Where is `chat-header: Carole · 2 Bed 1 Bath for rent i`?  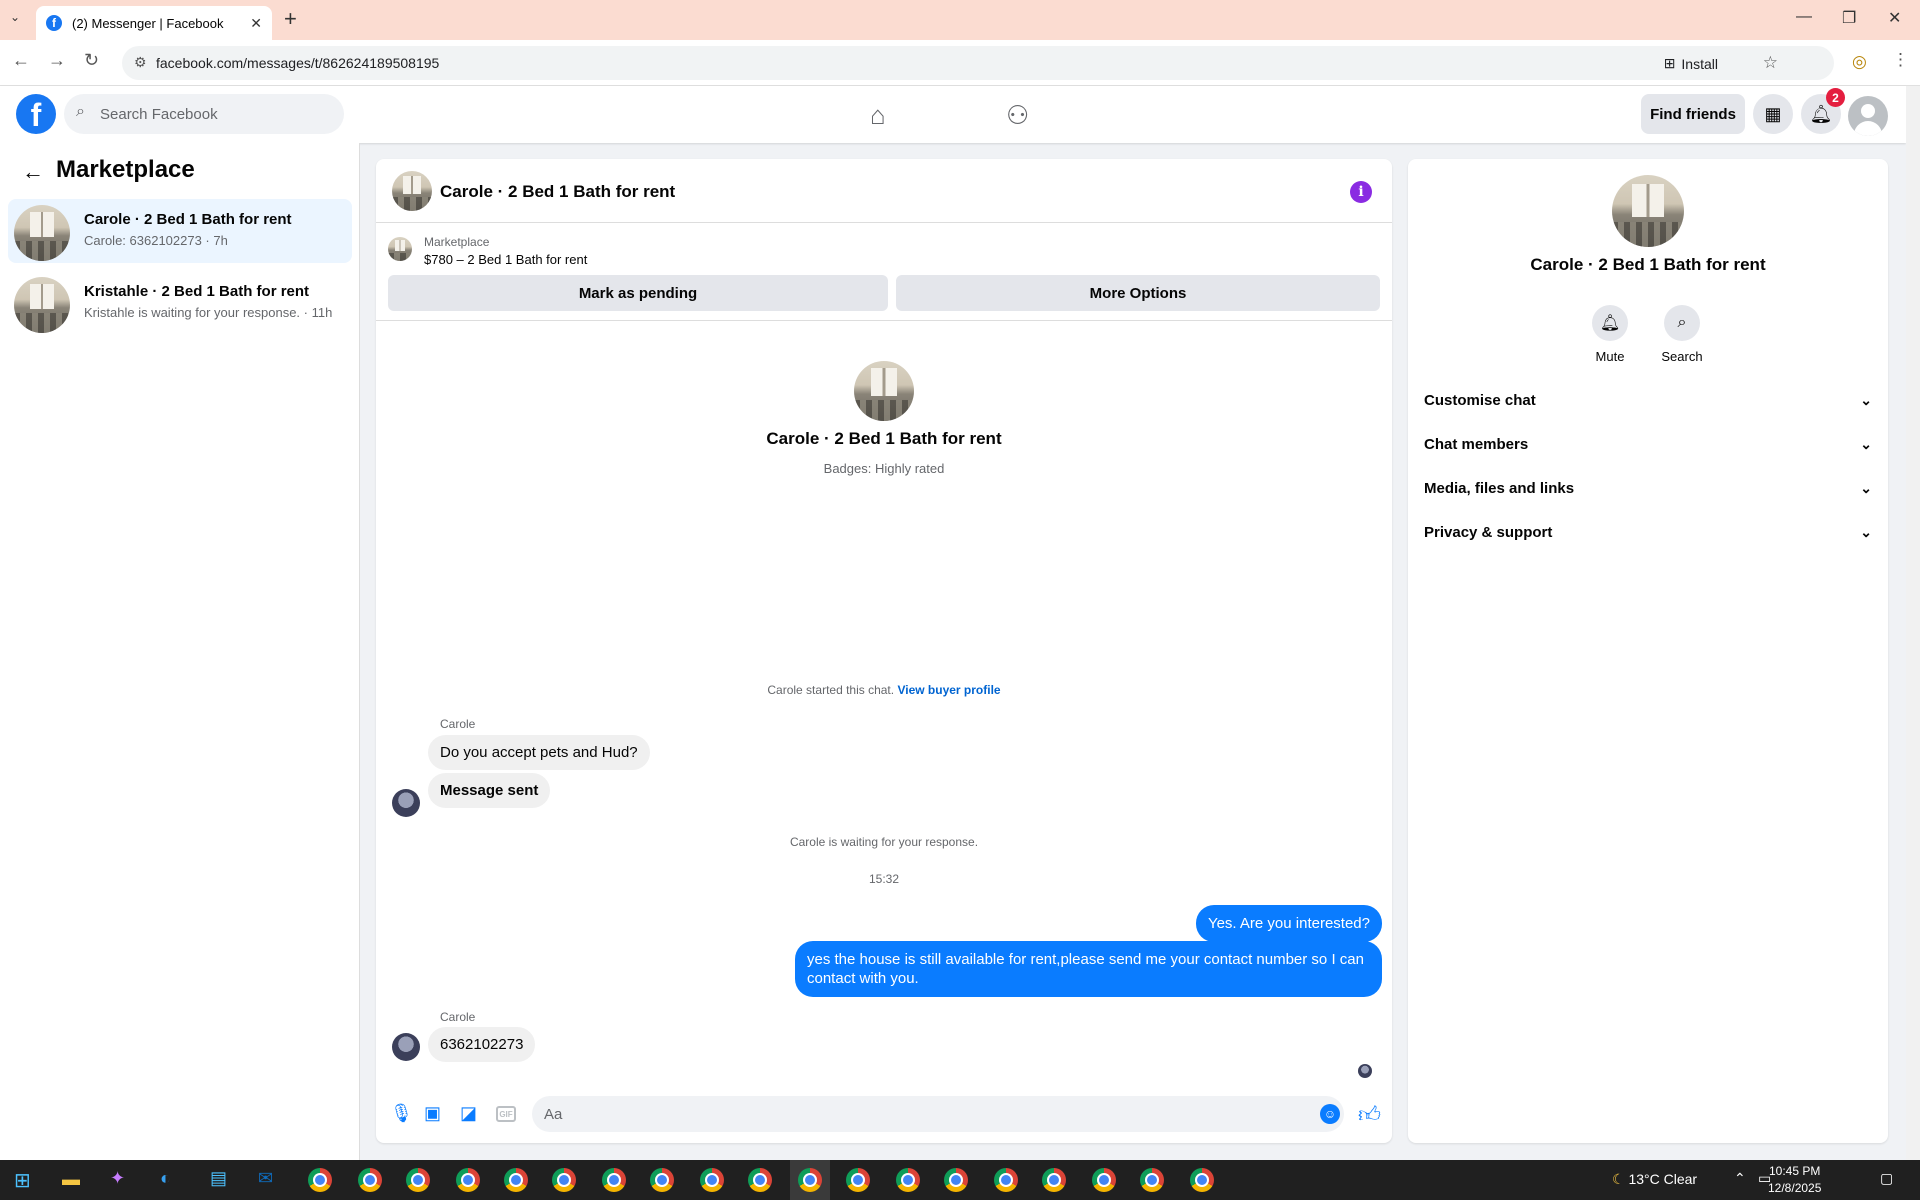 chat-header: Carole · 2 Bed 1 Bath for rent i is located at coordinates (884, 191).